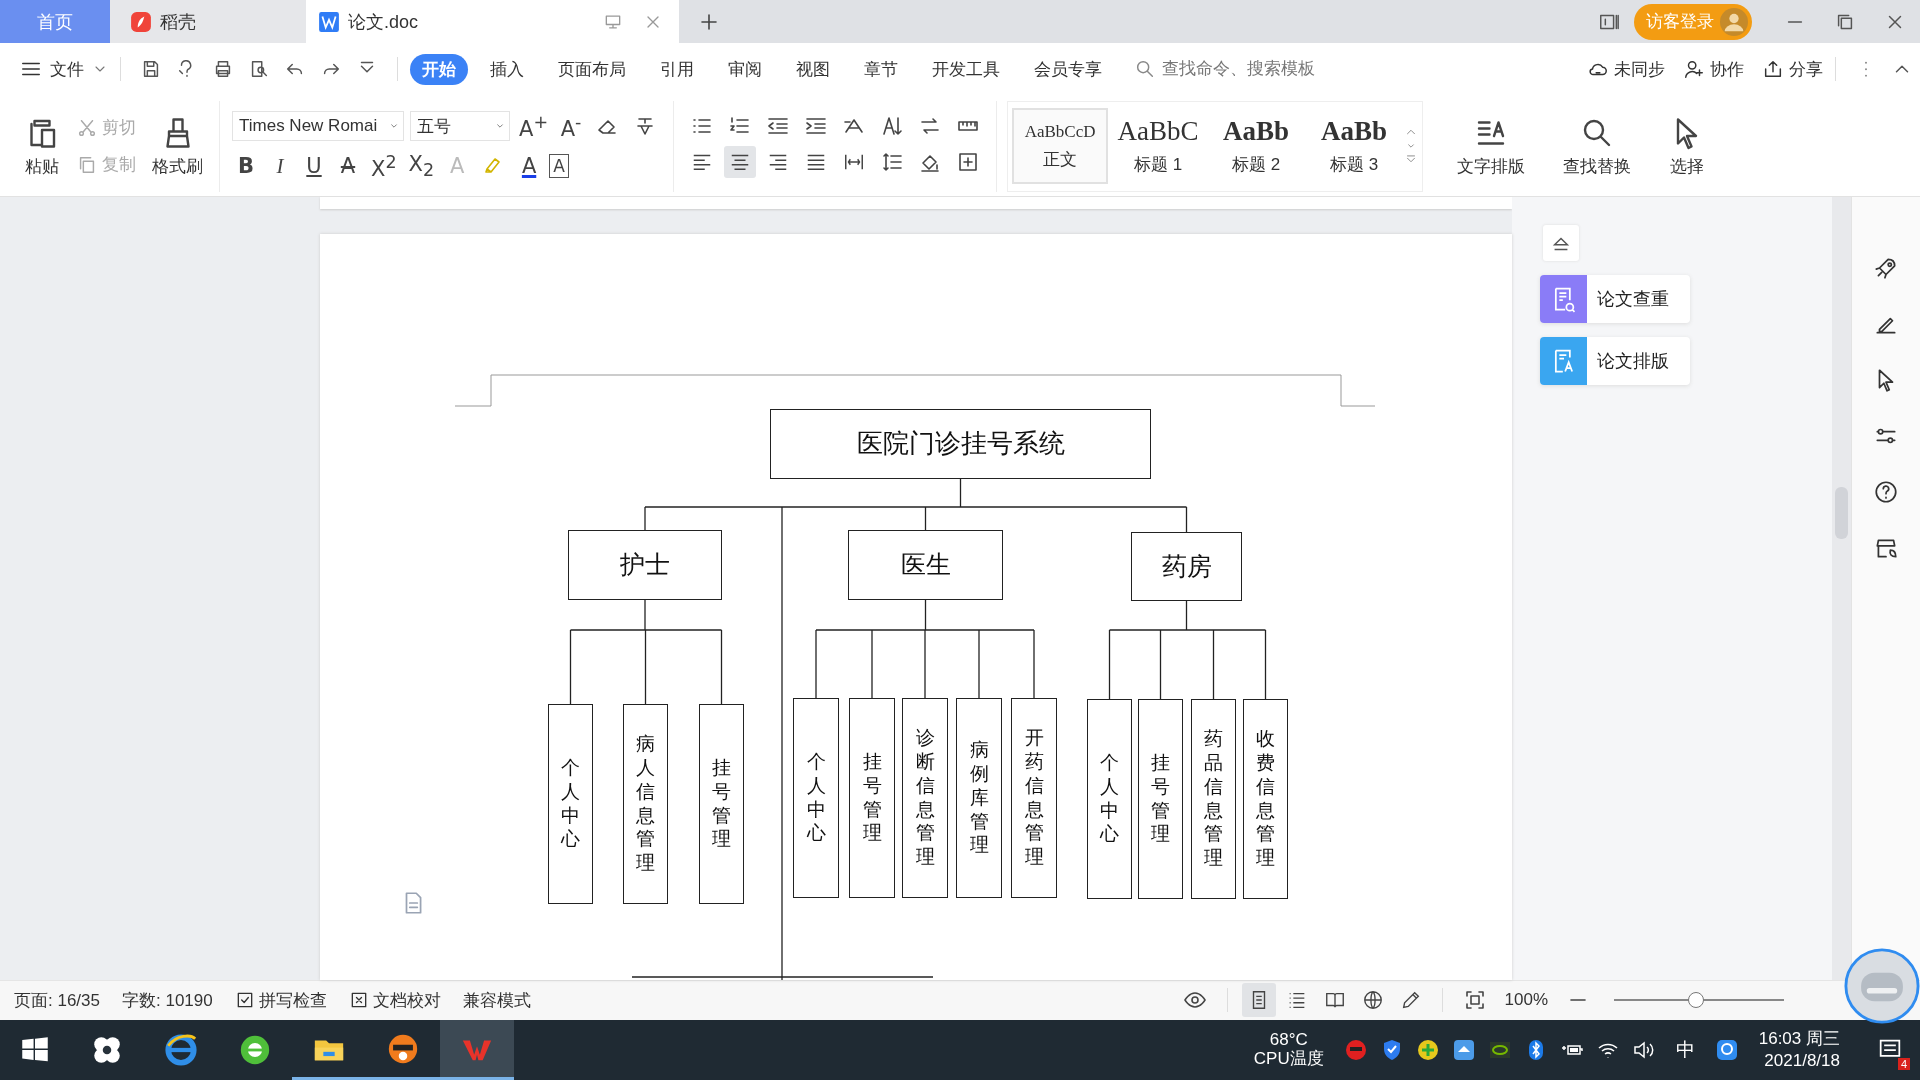  I want to click on document-tab: 论文.doc, so click(492, 22).